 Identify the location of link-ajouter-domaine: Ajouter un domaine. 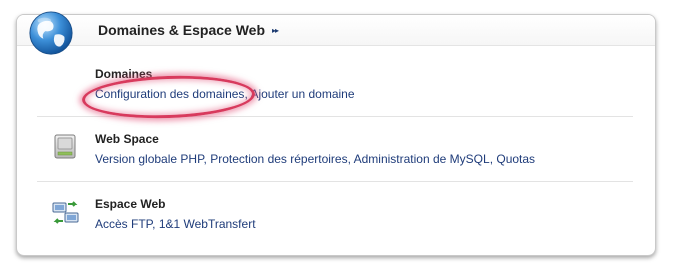
(302, 94).